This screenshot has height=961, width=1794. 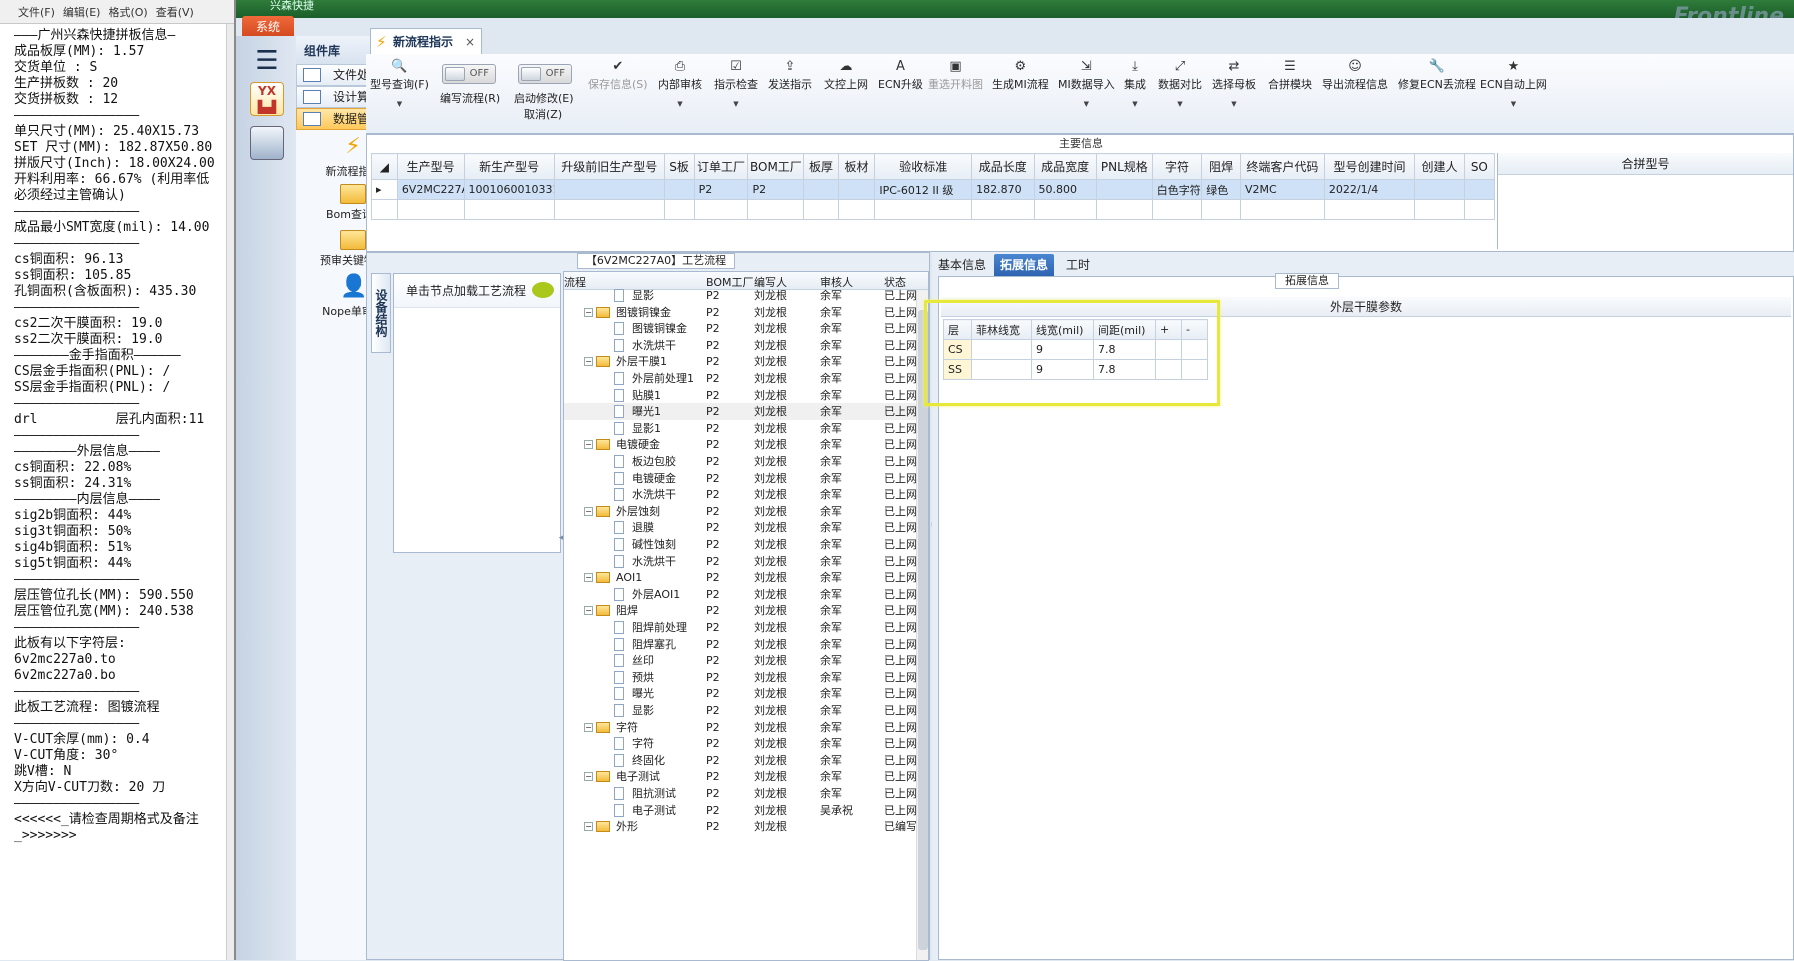 I want to click on main-grid-header: 成品长度, so click(x=1003, y=166).